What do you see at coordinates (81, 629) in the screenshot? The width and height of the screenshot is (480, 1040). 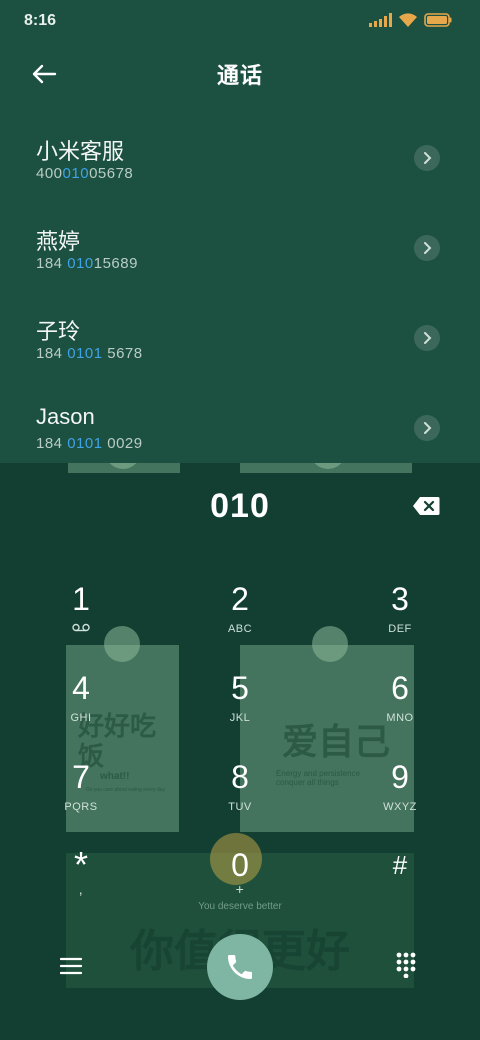 I see `voicemail-icon` at bounding box center [81, 629].